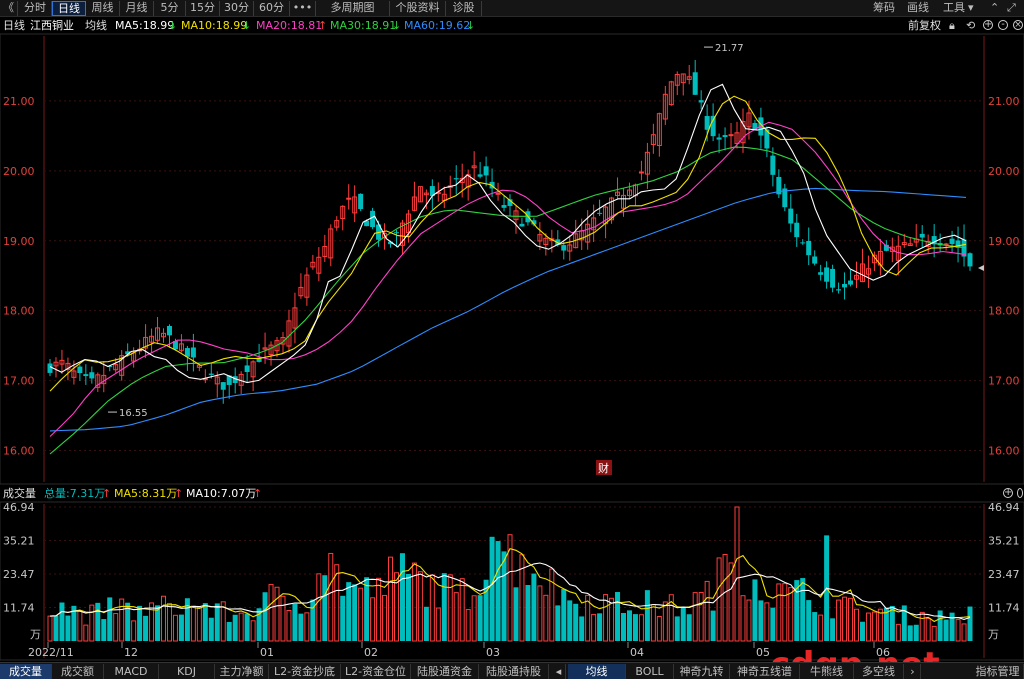 This screenshot has height=679, width=1024. I want to click on adjust-label: 前复权, so click(924, 25).